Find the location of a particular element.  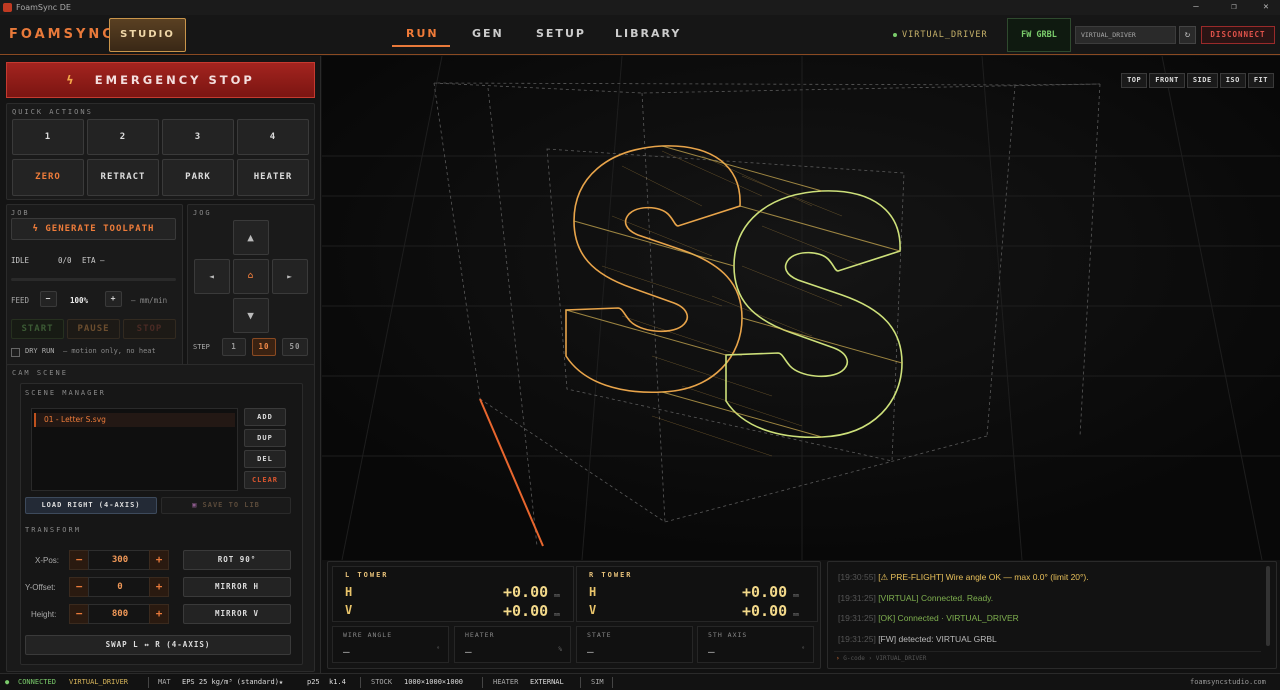

log-timestamp: [19:31:25] is located at coordinates (857, 597).